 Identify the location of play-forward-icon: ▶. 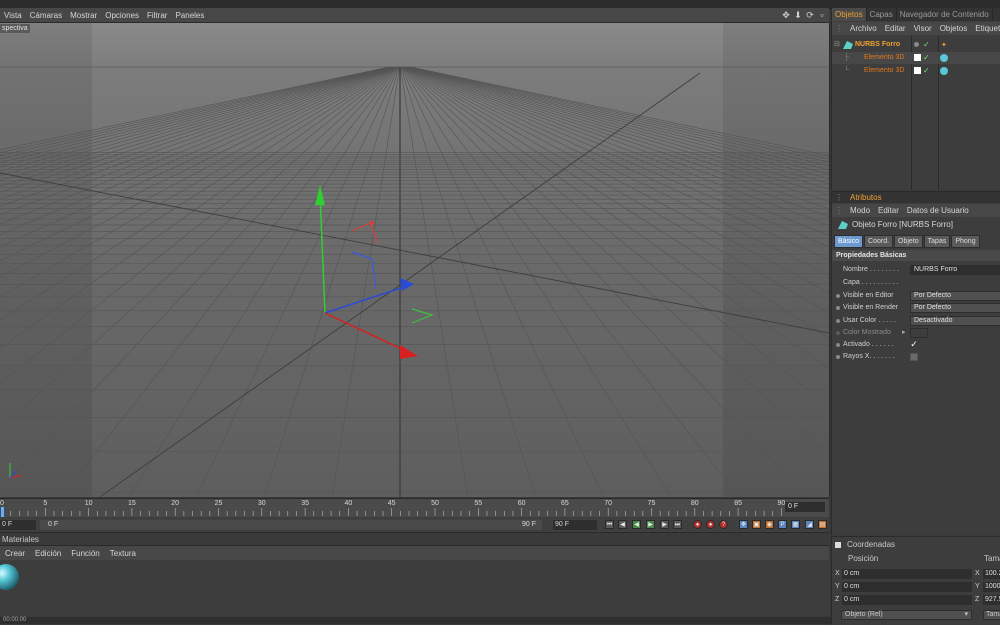
(650, 524).